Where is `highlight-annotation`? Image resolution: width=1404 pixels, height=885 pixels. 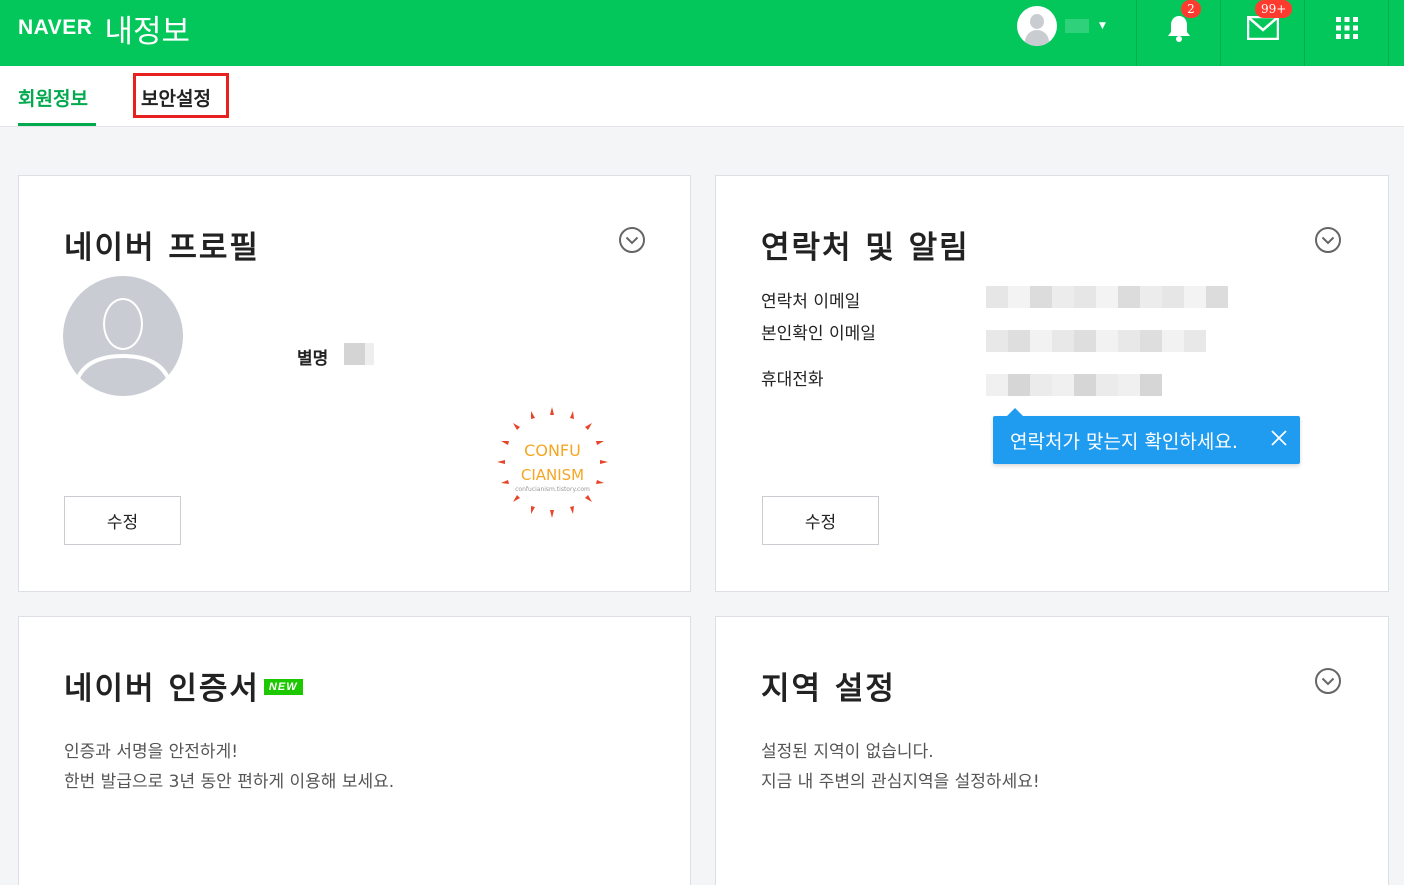
highlight-annotation is located at coordinates (181, 95).